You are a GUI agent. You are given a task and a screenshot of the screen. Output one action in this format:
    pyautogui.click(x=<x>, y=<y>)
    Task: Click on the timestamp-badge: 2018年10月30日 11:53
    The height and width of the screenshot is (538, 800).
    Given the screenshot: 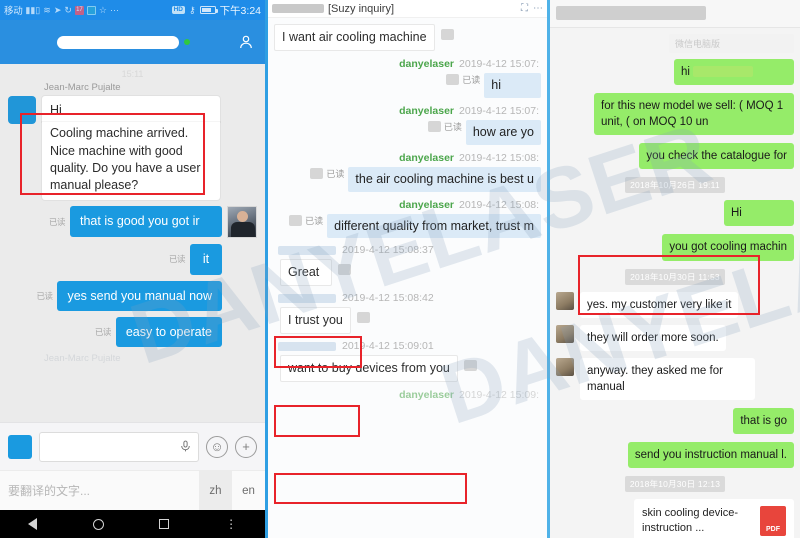 What is the action you would take?
    pyautogui.click(x=675, y=276)
    